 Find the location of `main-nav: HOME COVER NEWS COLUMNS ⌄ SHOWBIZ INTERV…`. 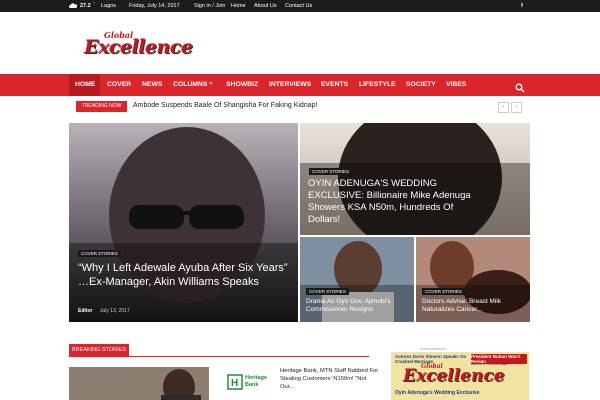

main-nav: HOME COVER NEWS COLUMNS ⌄ SHOWBIZ INTERV… is located at coordinates (300, 85).